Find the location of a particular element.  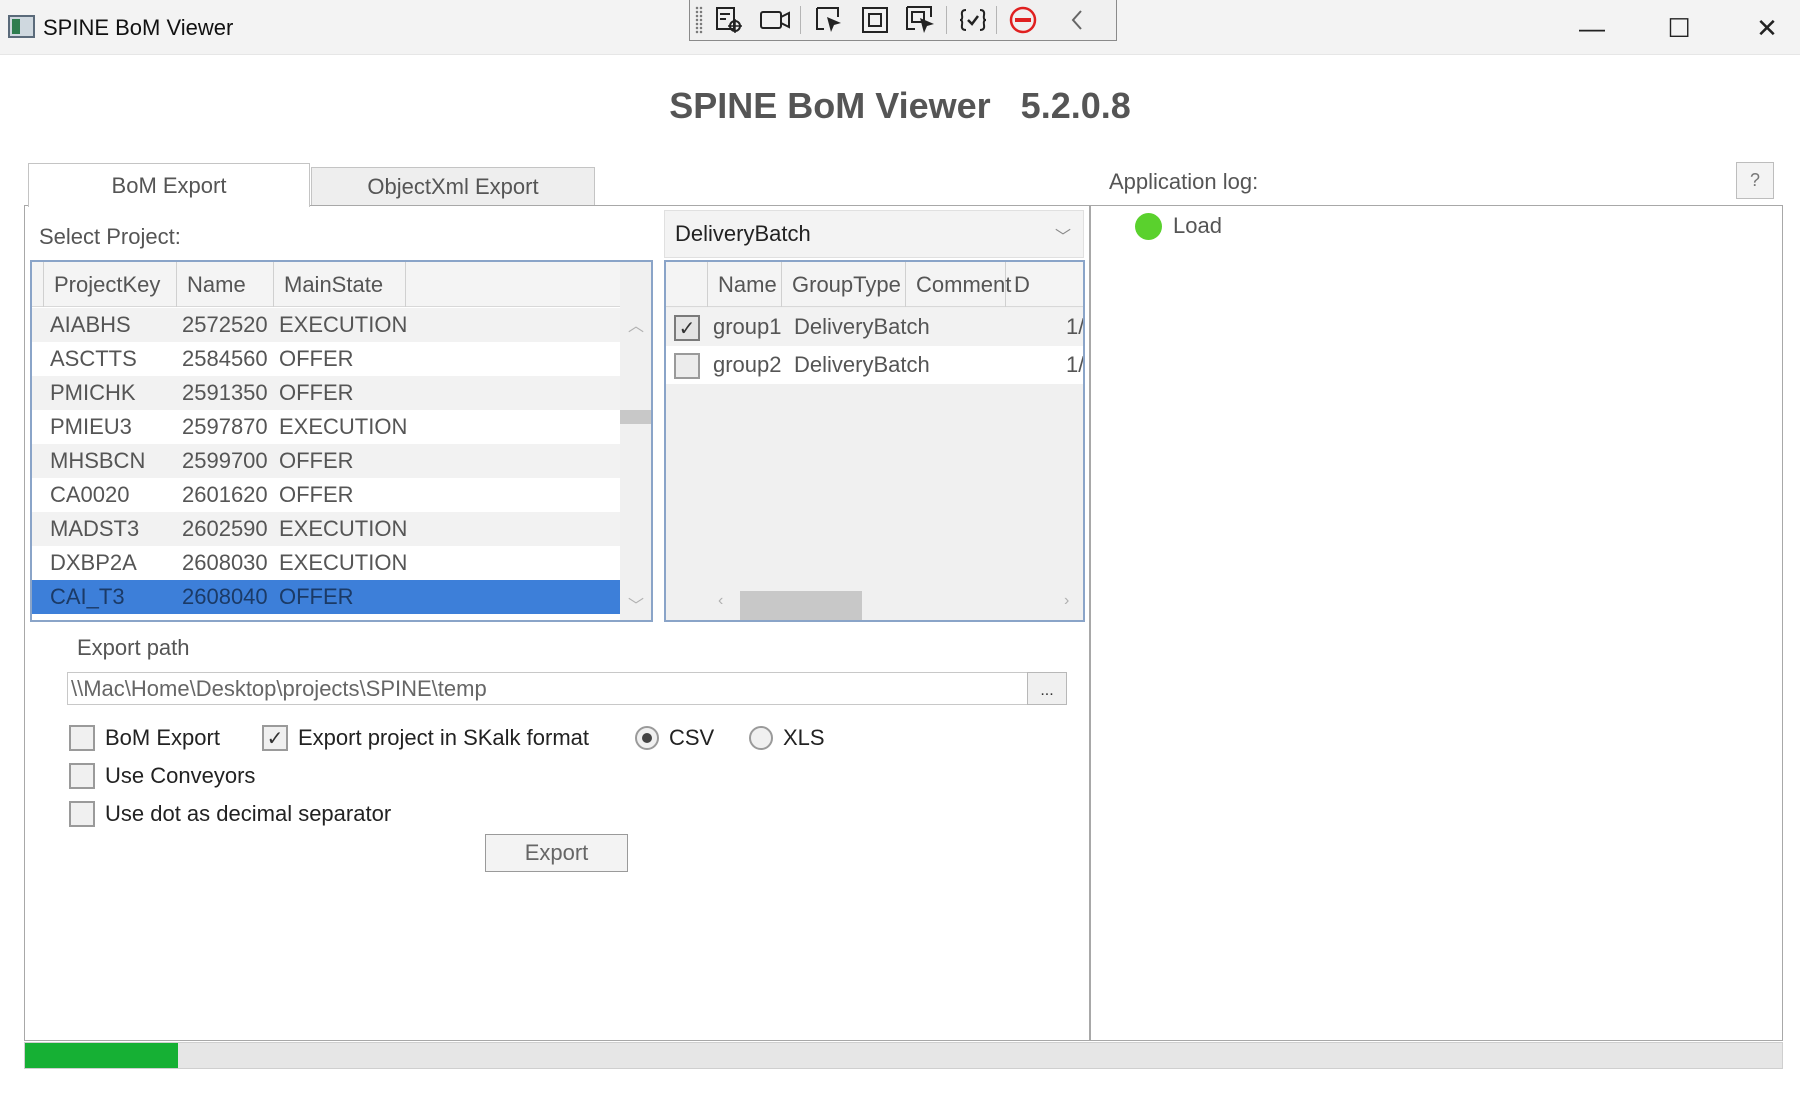

table-row: MADST3 2602590 EXECUTION is located at coordinates (327, 529).